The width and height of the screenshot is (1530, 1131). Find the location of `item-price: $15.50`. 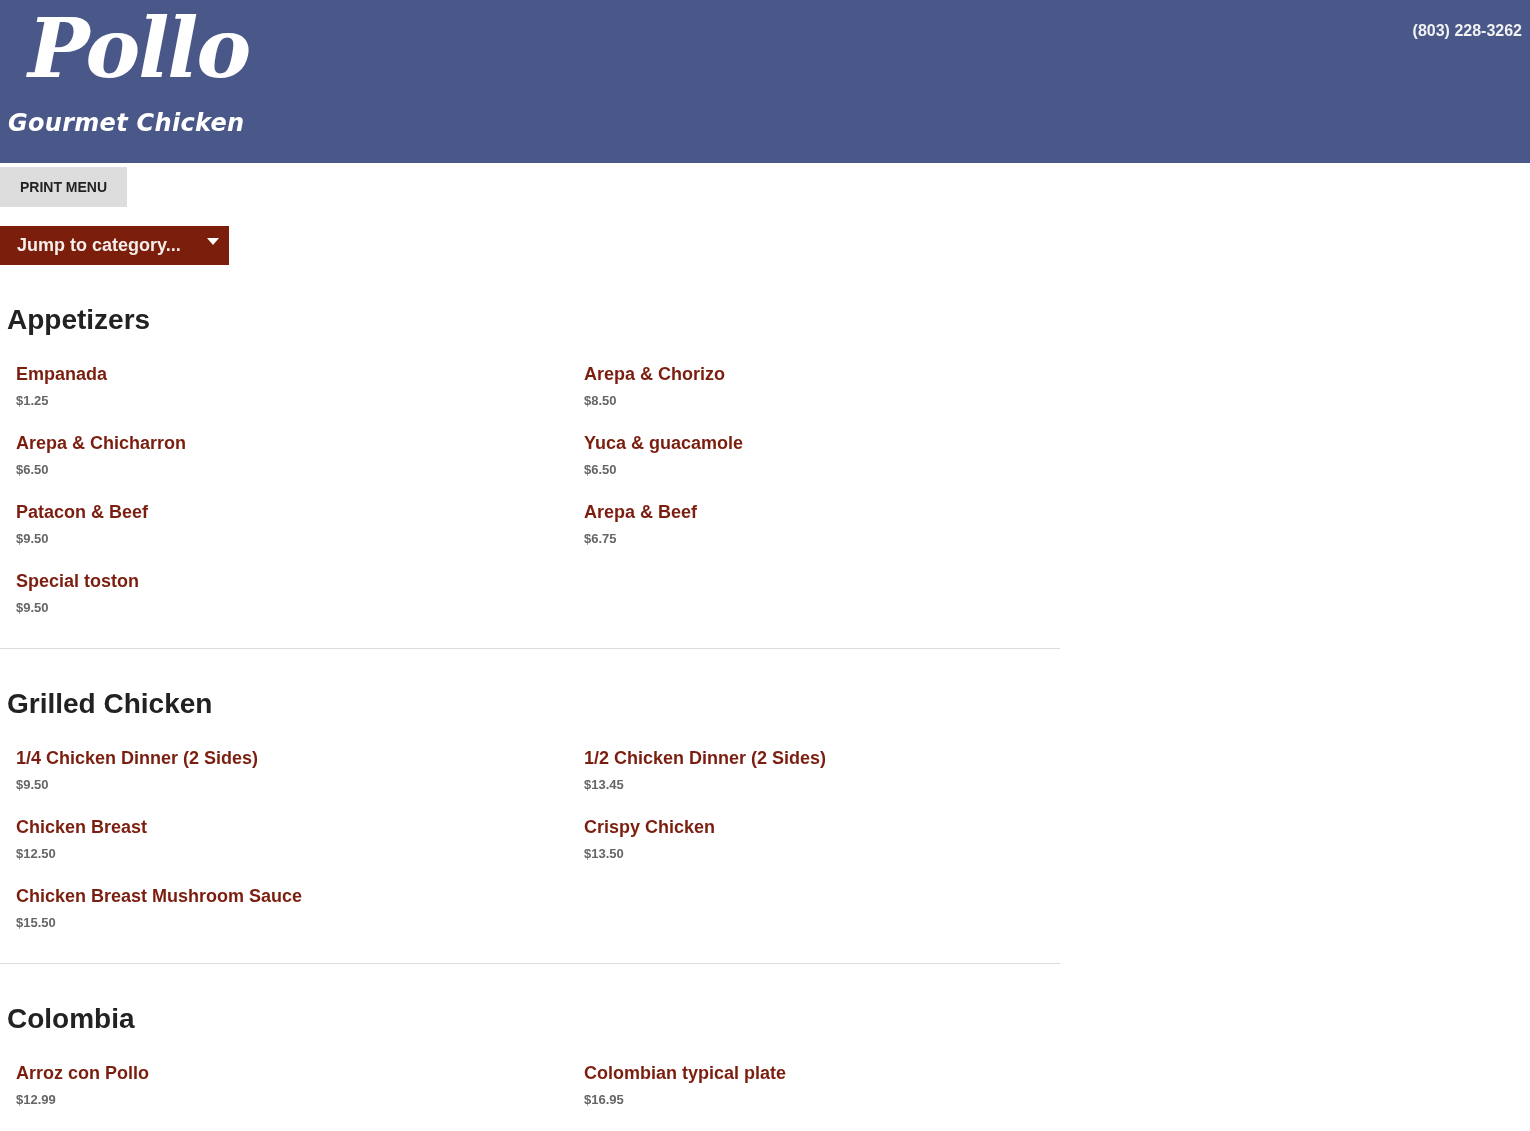

item-price: $15.50 is located at coordinates (36, 922).